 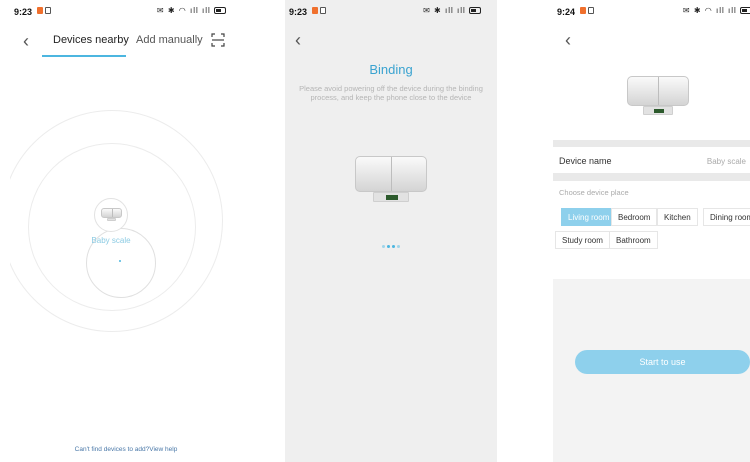 What do you see at coordinates (726, 217) in the screenshot?
I see `place-chip-dining-room: Dining room` at bounding box center [726, 217].